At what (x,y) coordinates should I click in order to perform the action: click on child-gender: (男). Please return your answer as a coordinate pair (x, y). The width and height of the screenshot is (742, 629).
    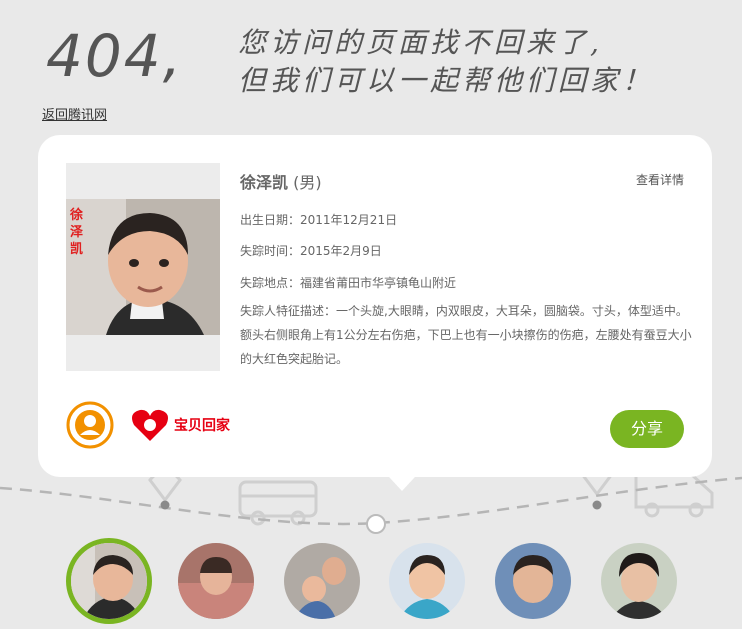
    Looking at the image, I should click on (307, 182).